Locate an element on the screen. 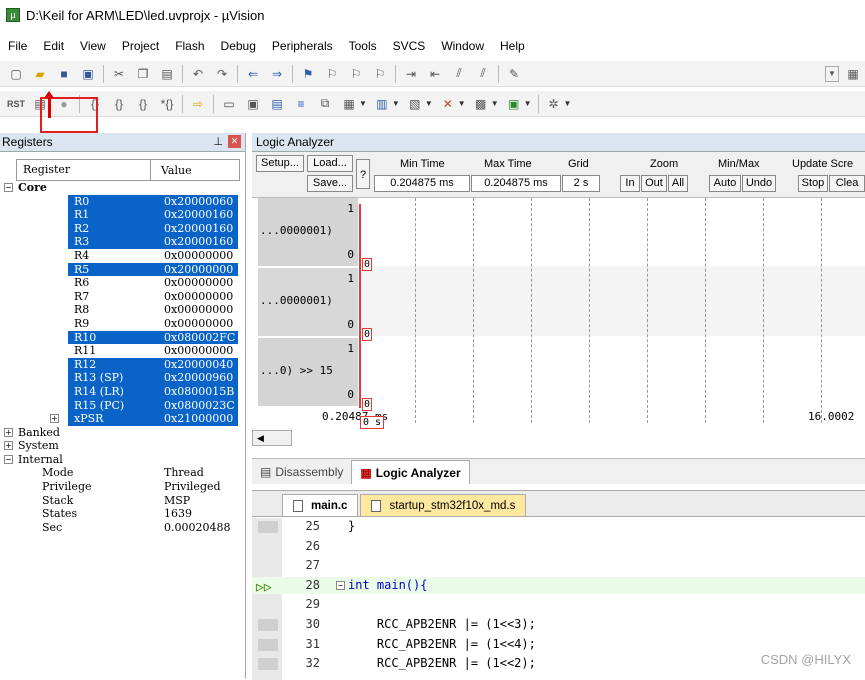  scroll-left-icon: ◀ is located at coordinates (272, 438).